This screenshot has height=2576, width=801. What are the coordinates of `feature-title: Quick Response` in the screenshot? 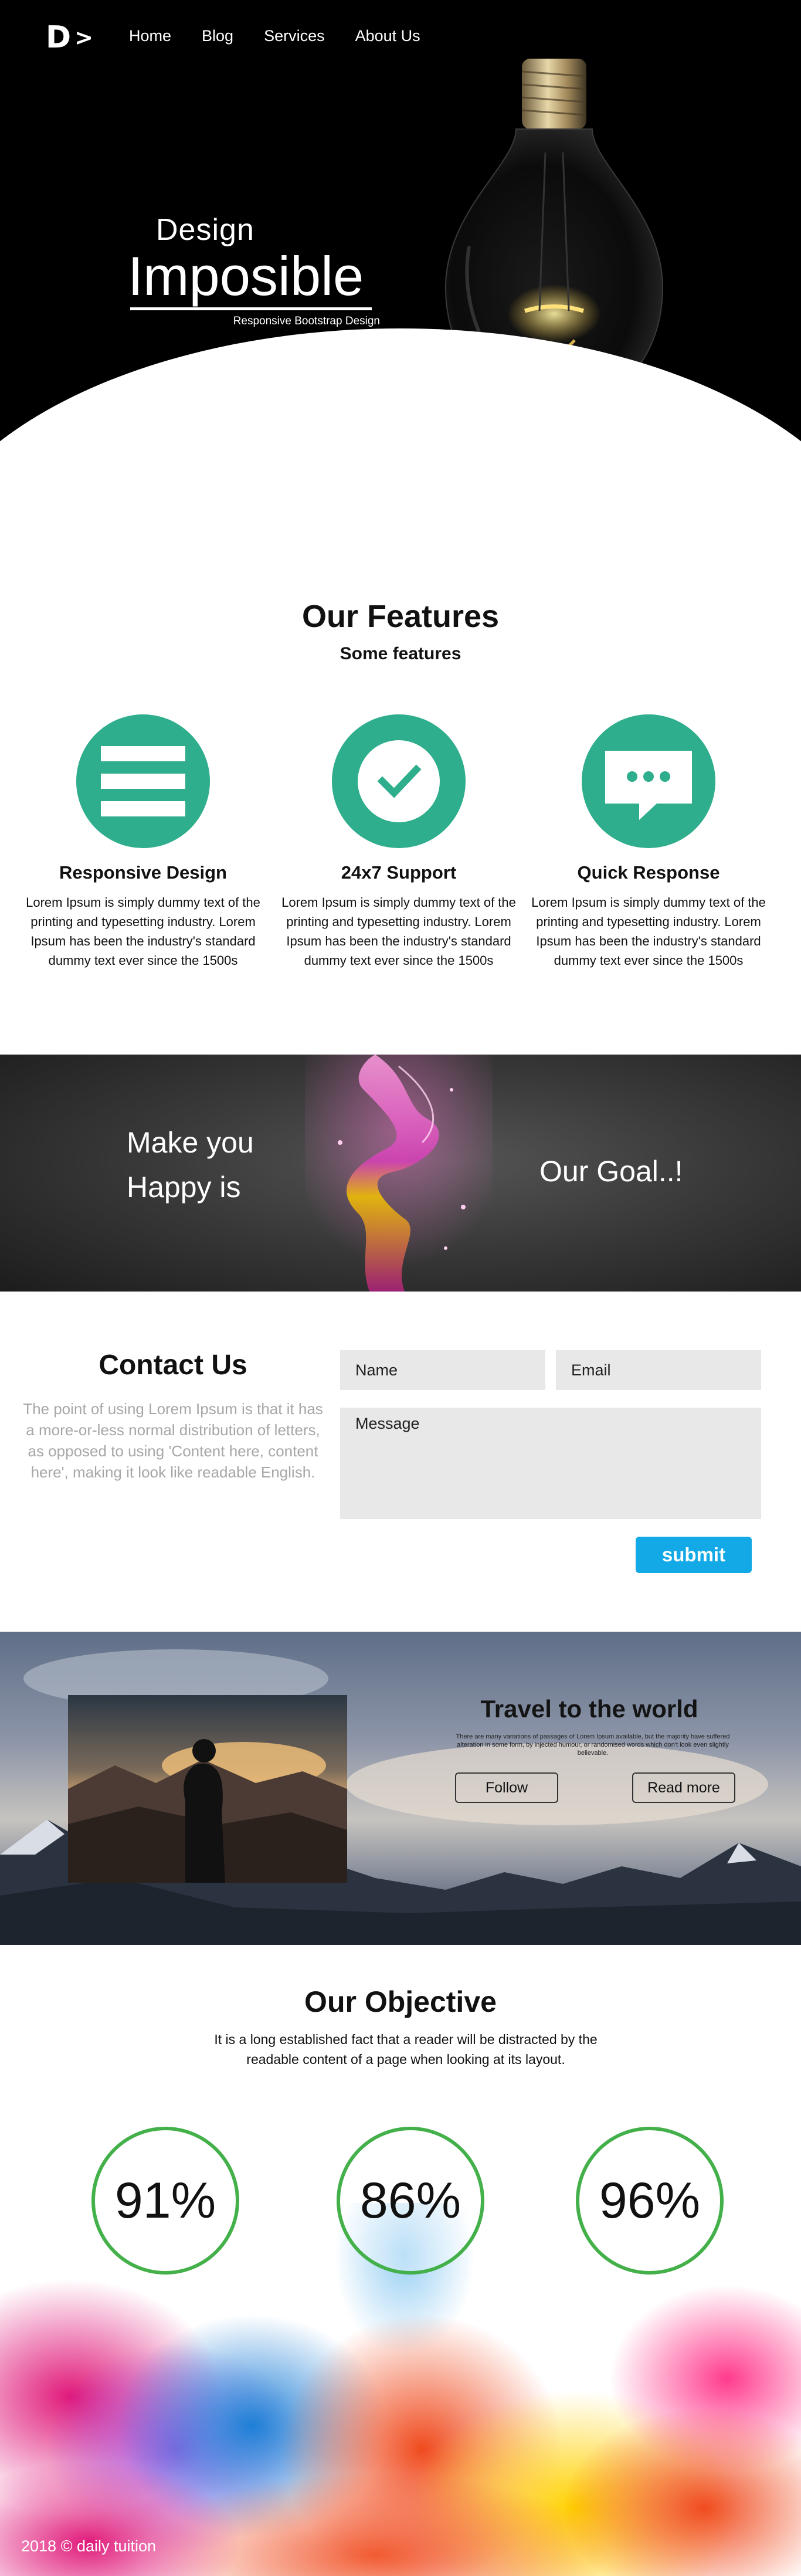 It's located at (648, 873).